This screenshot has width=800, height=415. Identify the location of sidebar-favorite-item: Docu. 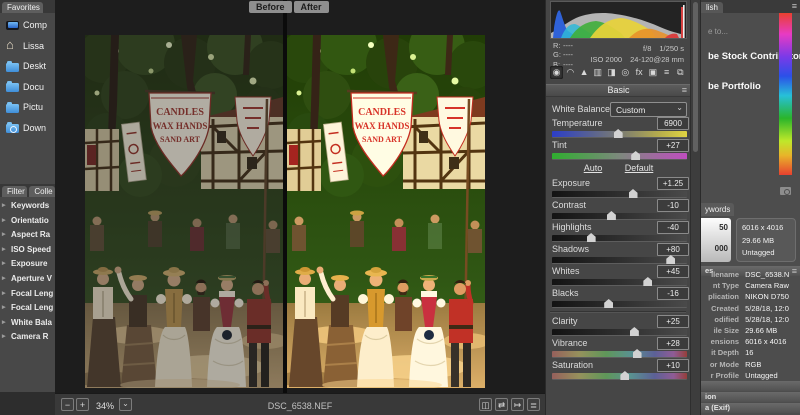
(27, 87).